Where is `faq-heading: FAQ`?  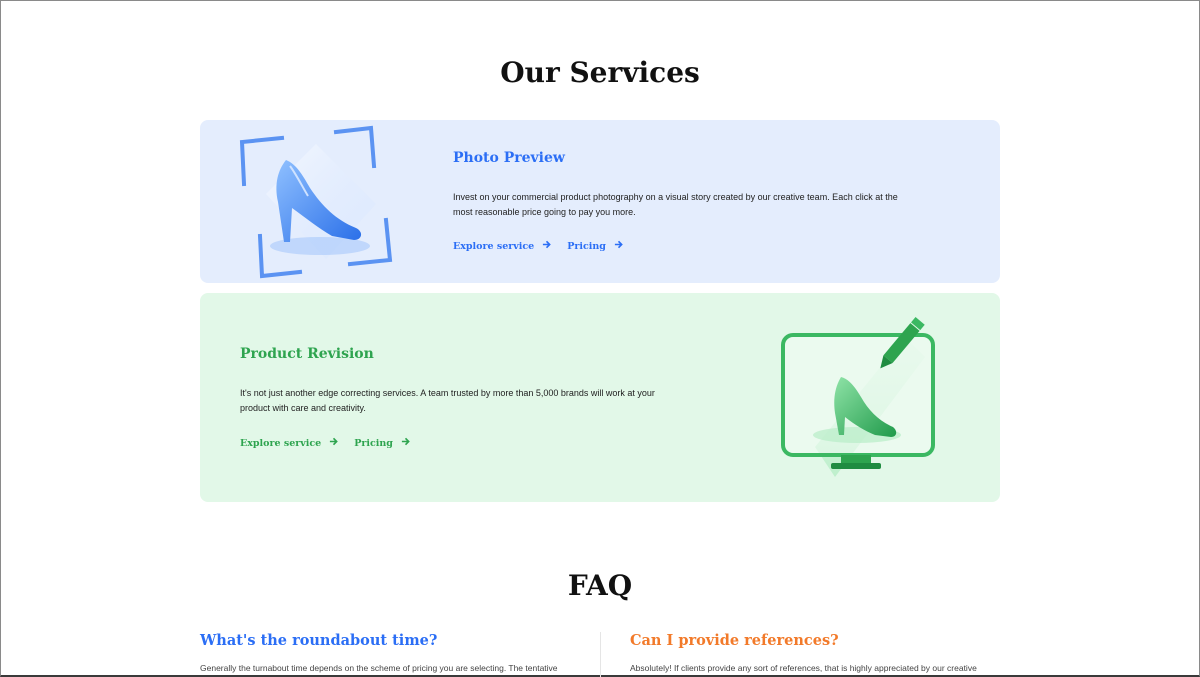 faq-heading: FAQ is located at coordinates (600, 585).